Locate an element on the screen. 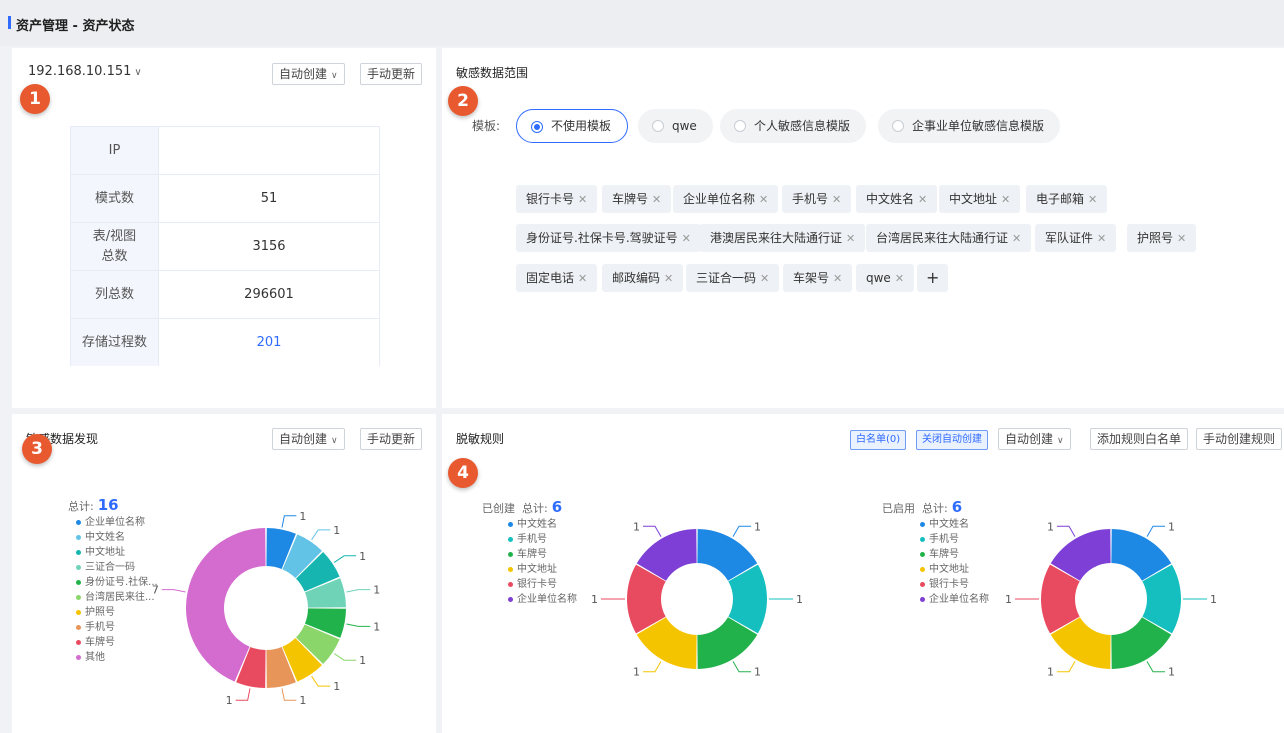  legend-item: 其他 is located at coordinates (126, 657).